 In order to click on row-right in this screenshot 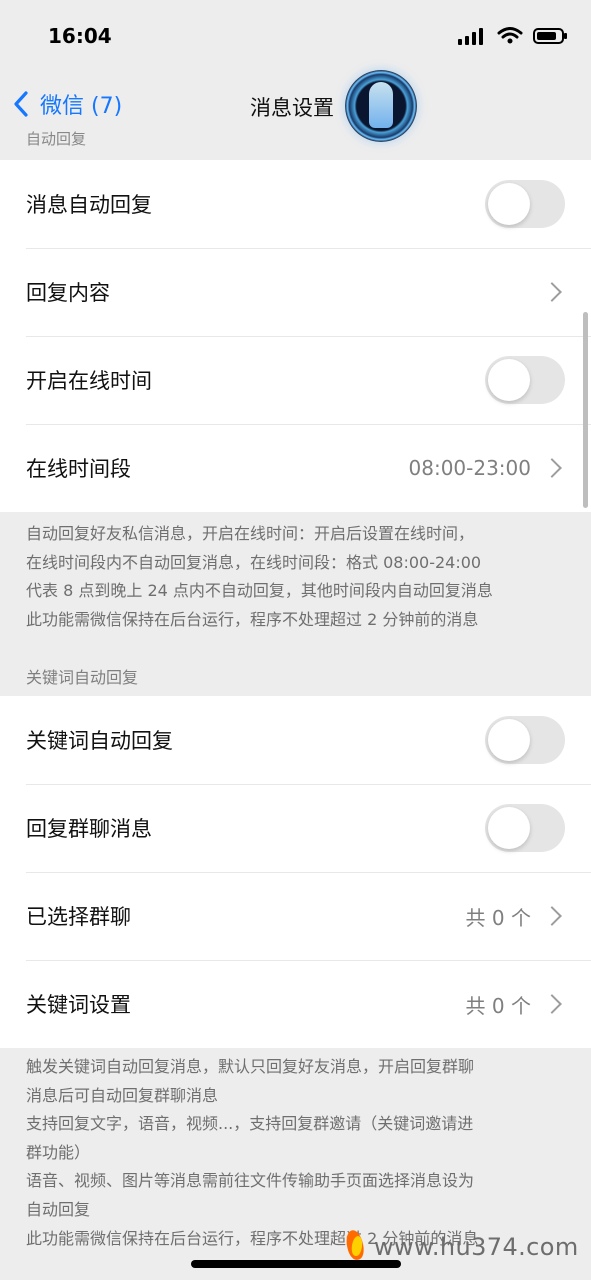, I will do `click(553, 292)`.